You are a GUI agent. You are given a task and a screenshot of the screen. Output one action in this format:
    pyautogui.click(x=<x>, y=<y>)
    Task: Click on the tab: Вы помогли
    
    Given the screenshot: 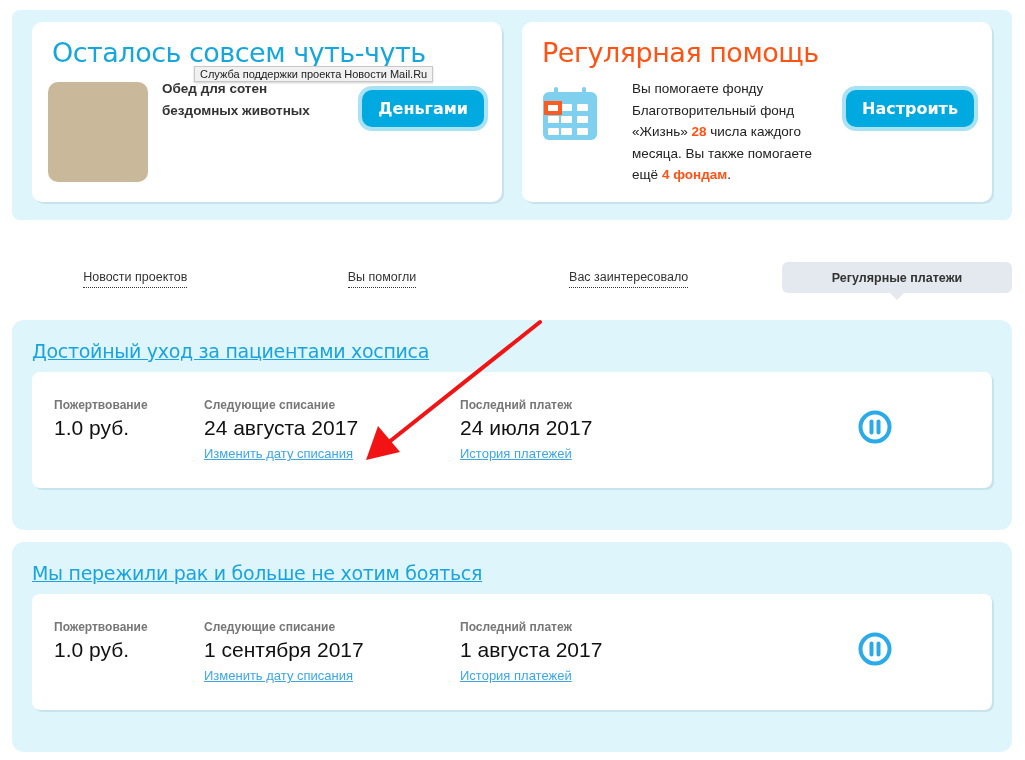 What is the action you would take?
    pyautogui.click(x=382, y=277)
    